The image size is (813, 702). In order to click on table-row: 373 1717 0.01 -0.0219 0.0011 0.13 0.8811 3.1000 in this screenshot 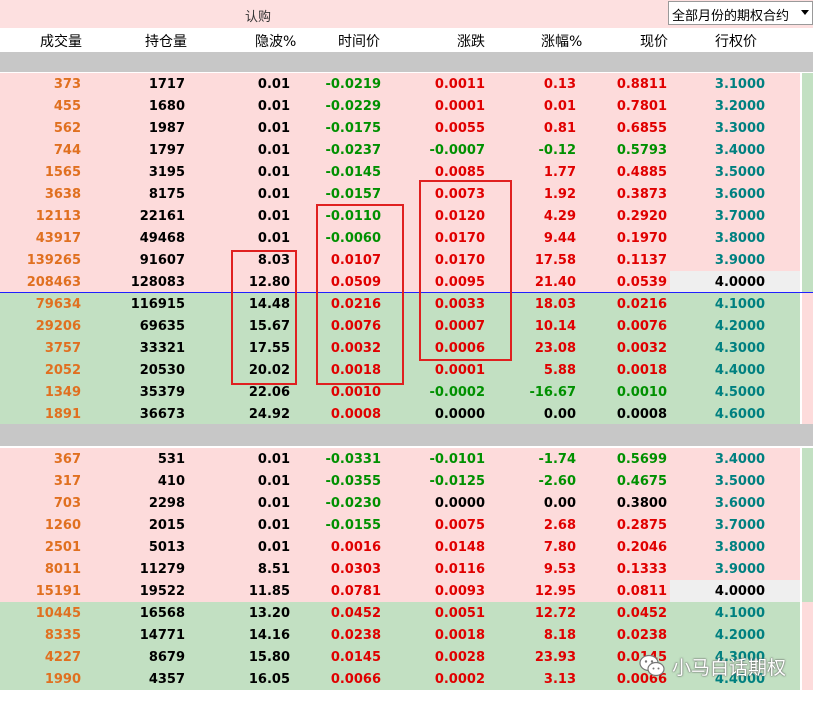, I will do `click(406, 84)`.